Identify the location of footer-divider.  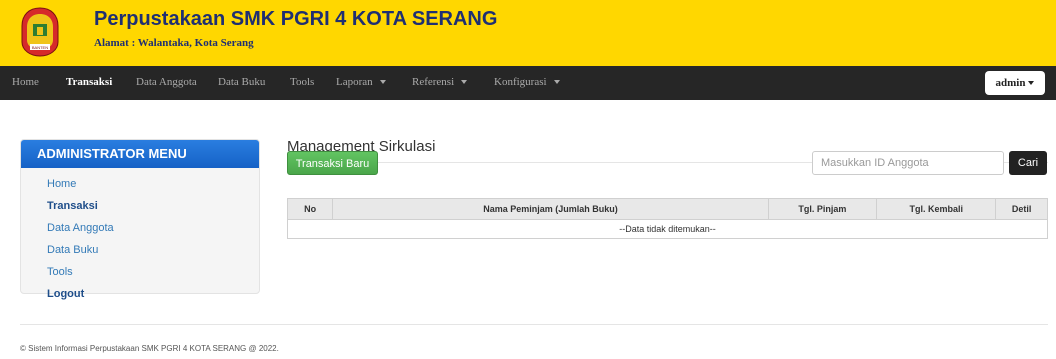
(534, 324).